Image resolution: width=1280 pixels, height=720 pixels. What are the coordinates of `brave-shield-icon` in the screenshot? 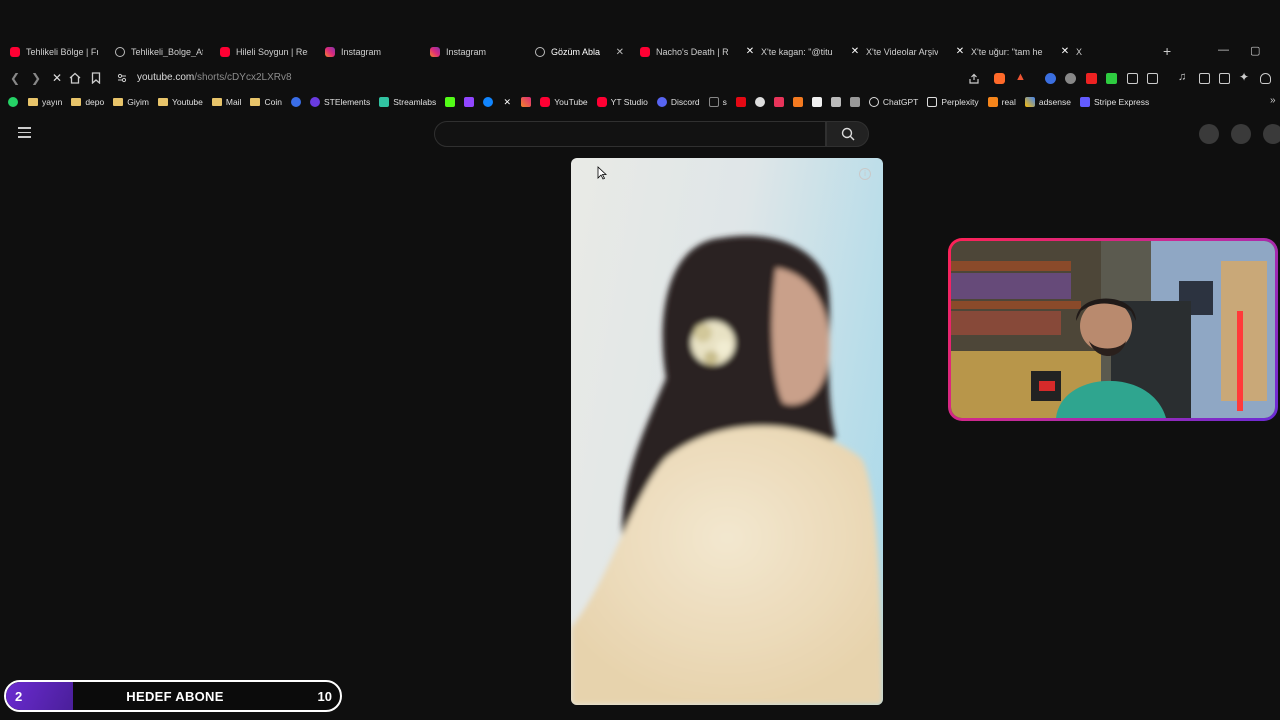 It's located at (999, 78).